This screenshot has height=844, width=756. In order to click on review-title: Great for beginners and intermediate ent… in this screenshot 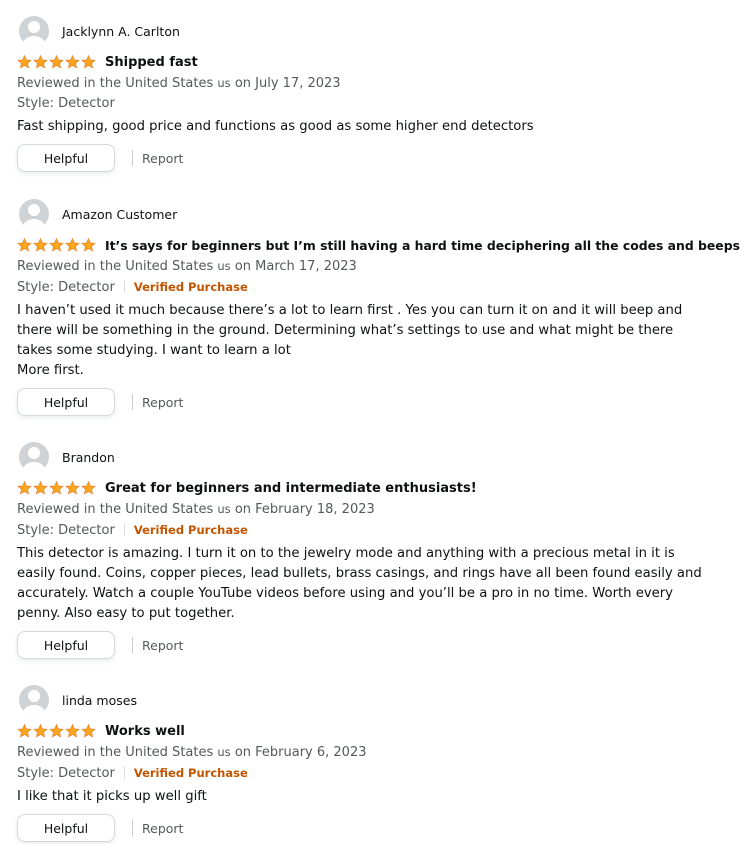, I will do `click(291, 488)`.